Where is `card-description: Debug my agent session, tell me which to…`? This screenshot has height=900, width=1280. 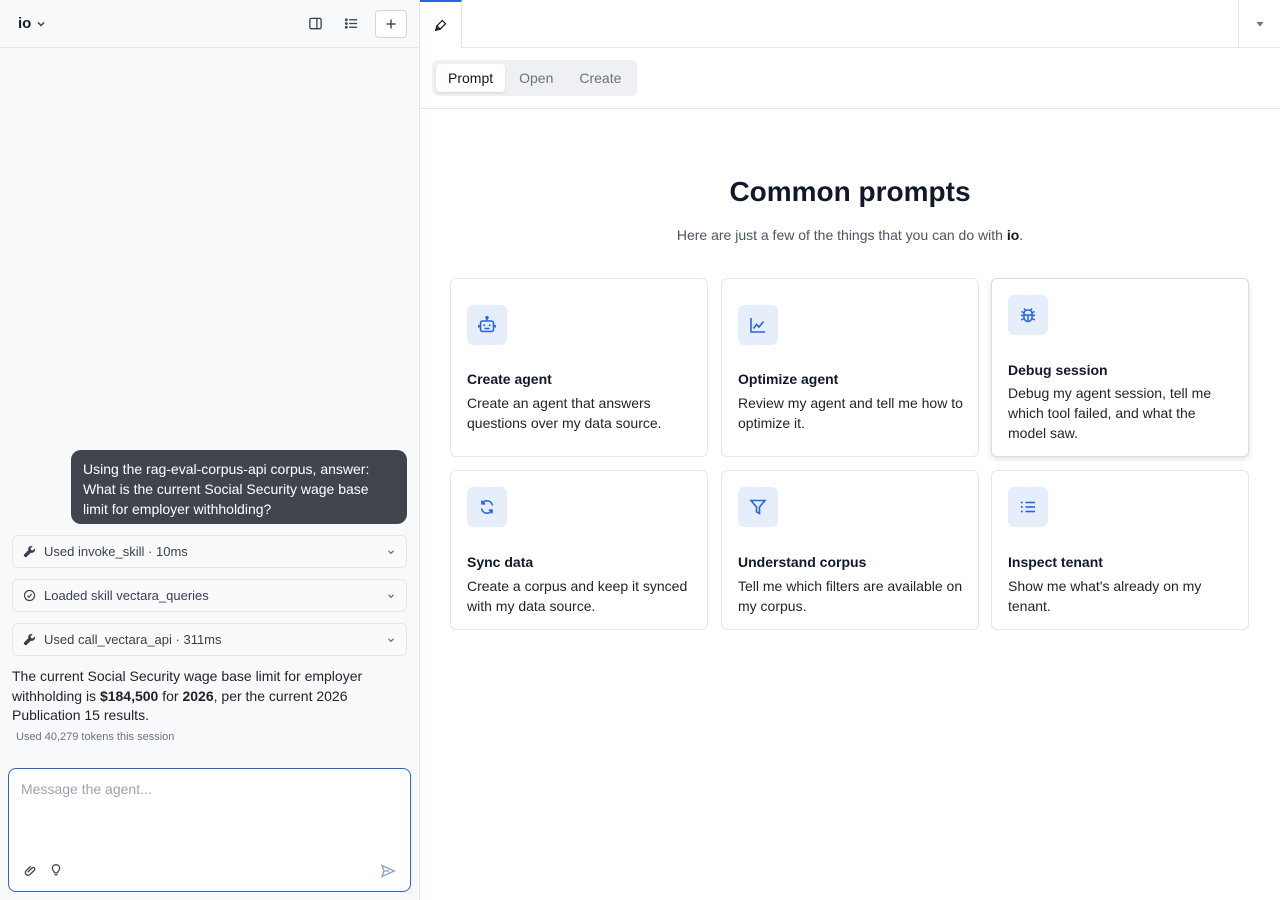 card-description: Debug my agent session, tell me which to… is located at coordinates (1110, 413).